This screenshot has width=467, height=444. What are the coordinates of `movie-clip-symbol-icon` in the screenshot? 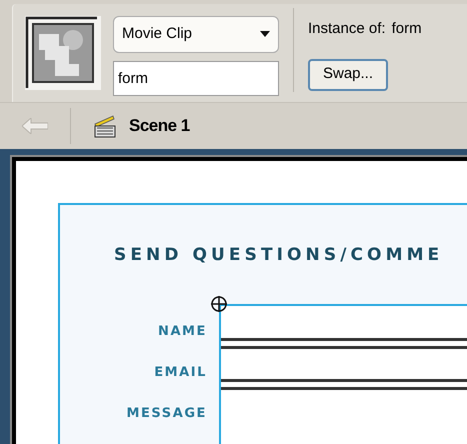 It's located at (63, 53).